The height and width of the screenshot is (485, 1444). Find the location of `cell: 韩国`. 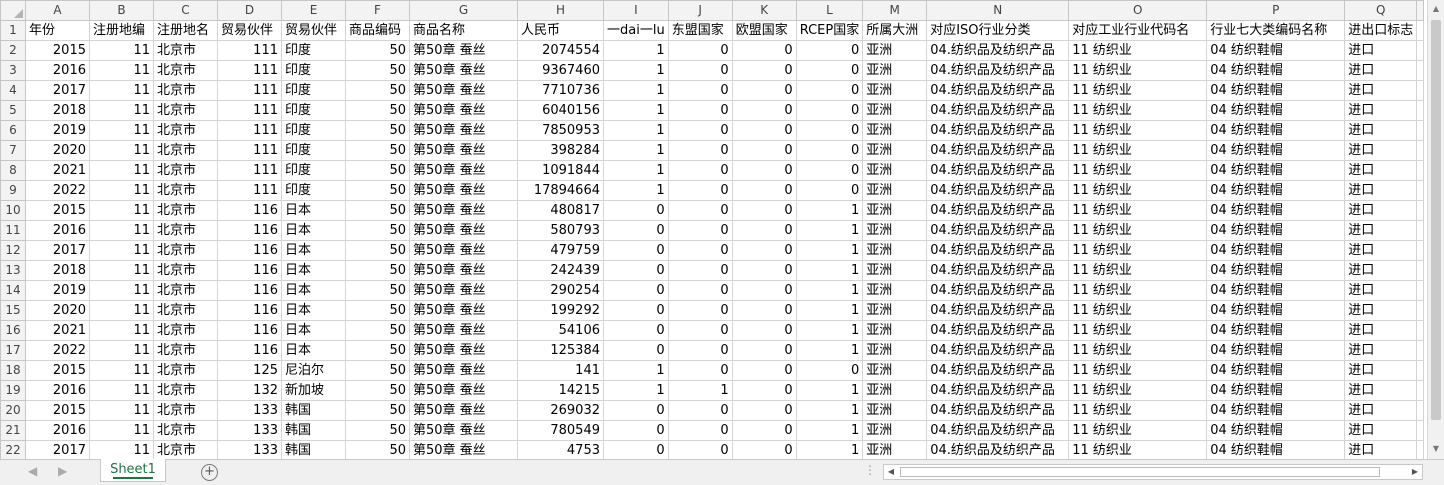

cell: 韩国 is located at coordinates (313, 449).